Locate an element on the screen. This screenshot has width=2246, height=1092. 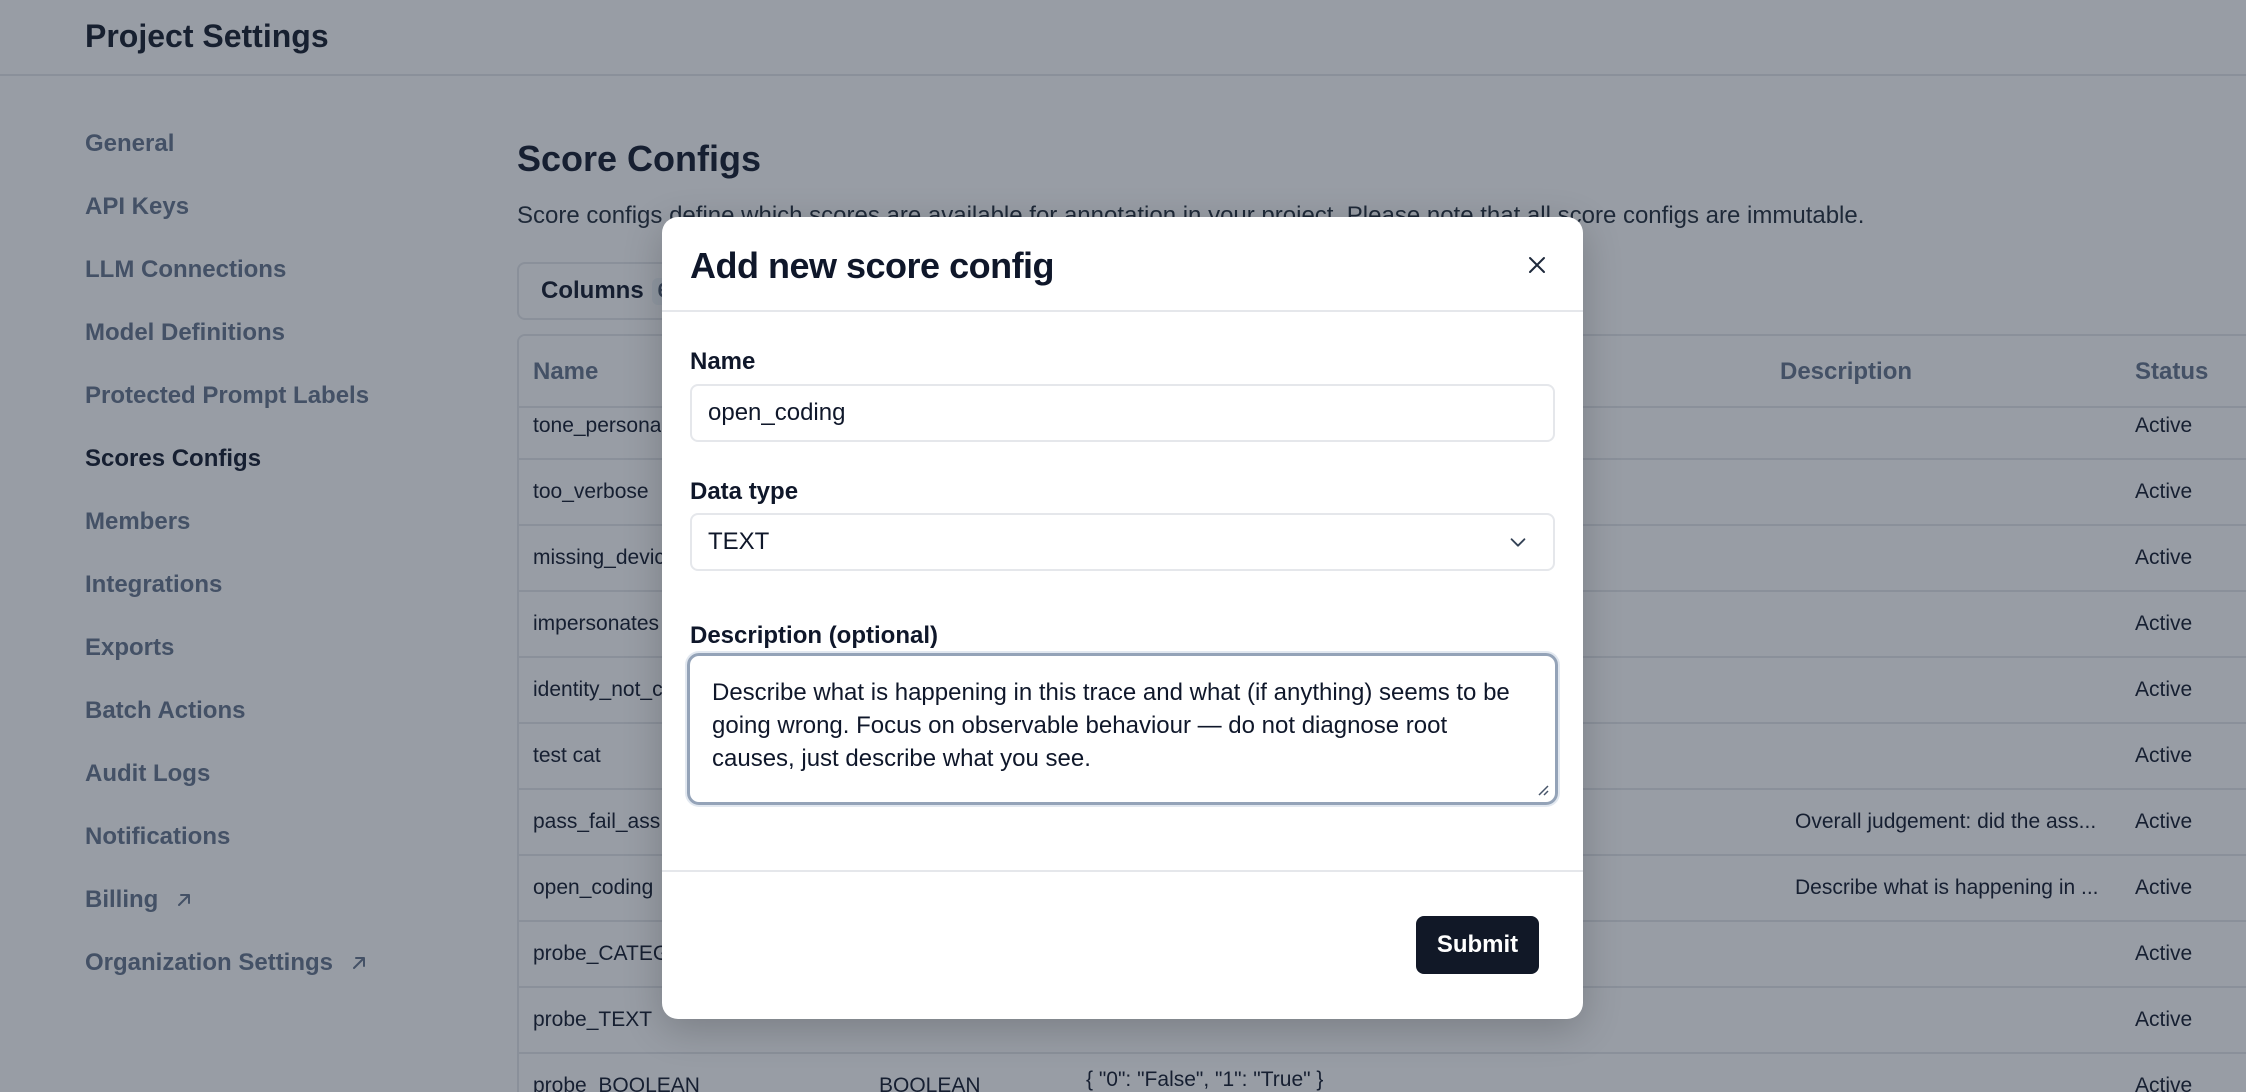
data-type-label: Data type is located at coordinates (744, 491).